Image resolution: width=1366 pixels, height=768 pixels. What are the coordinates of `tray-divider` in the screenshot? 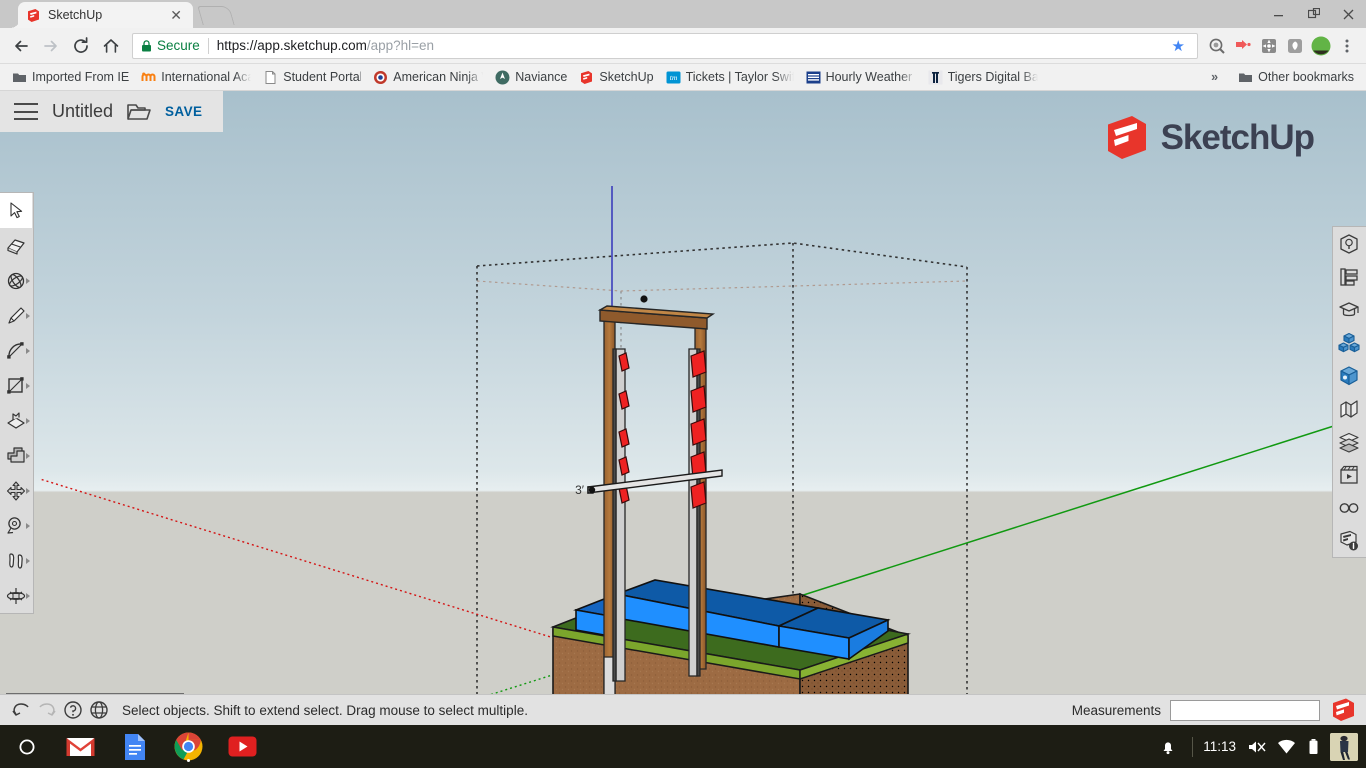 It's located at (1193, 746).